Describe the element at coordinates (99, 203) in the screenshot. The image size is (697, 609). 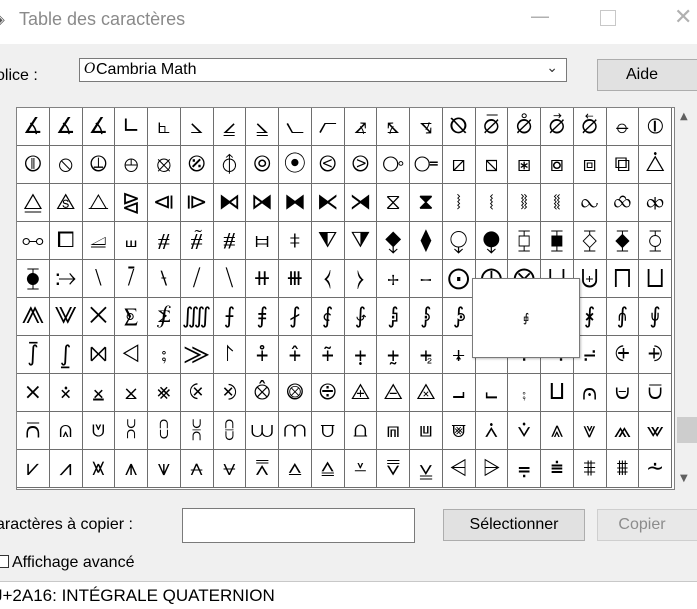
I see `glyph-cell: ⧍` at that location.